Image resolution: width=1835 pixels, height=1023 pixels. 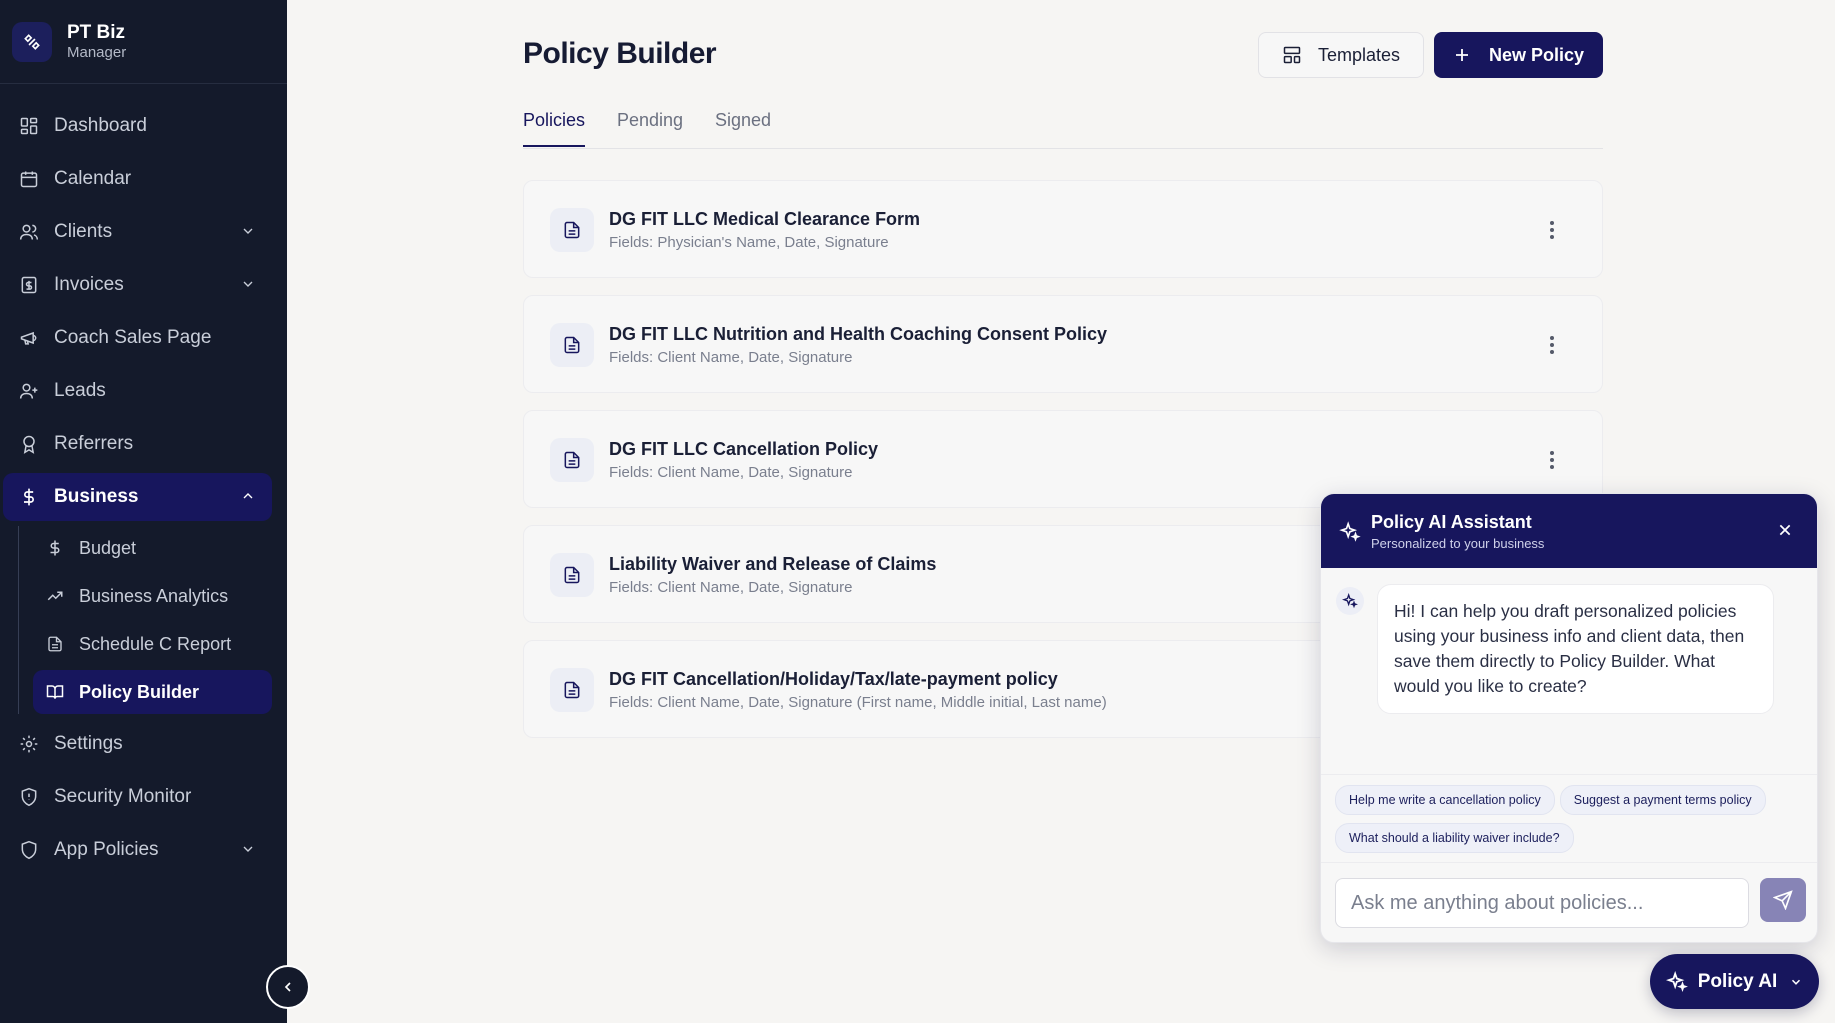 What do you see at coordinates (1785, 530) in the screenshot?
I see `chat-close-button` at bounding box center [1785, 530].